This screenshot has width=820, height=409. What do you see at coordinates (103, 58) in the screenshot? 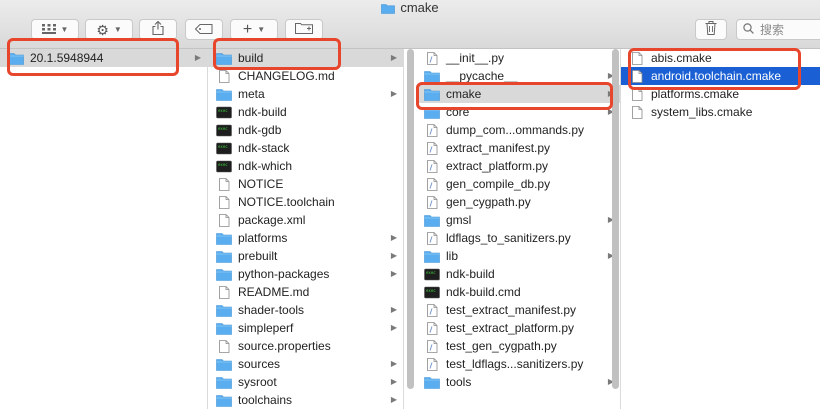
I see `list-item: 20.1.5948944 ▶` at bounding box center [103, 58].